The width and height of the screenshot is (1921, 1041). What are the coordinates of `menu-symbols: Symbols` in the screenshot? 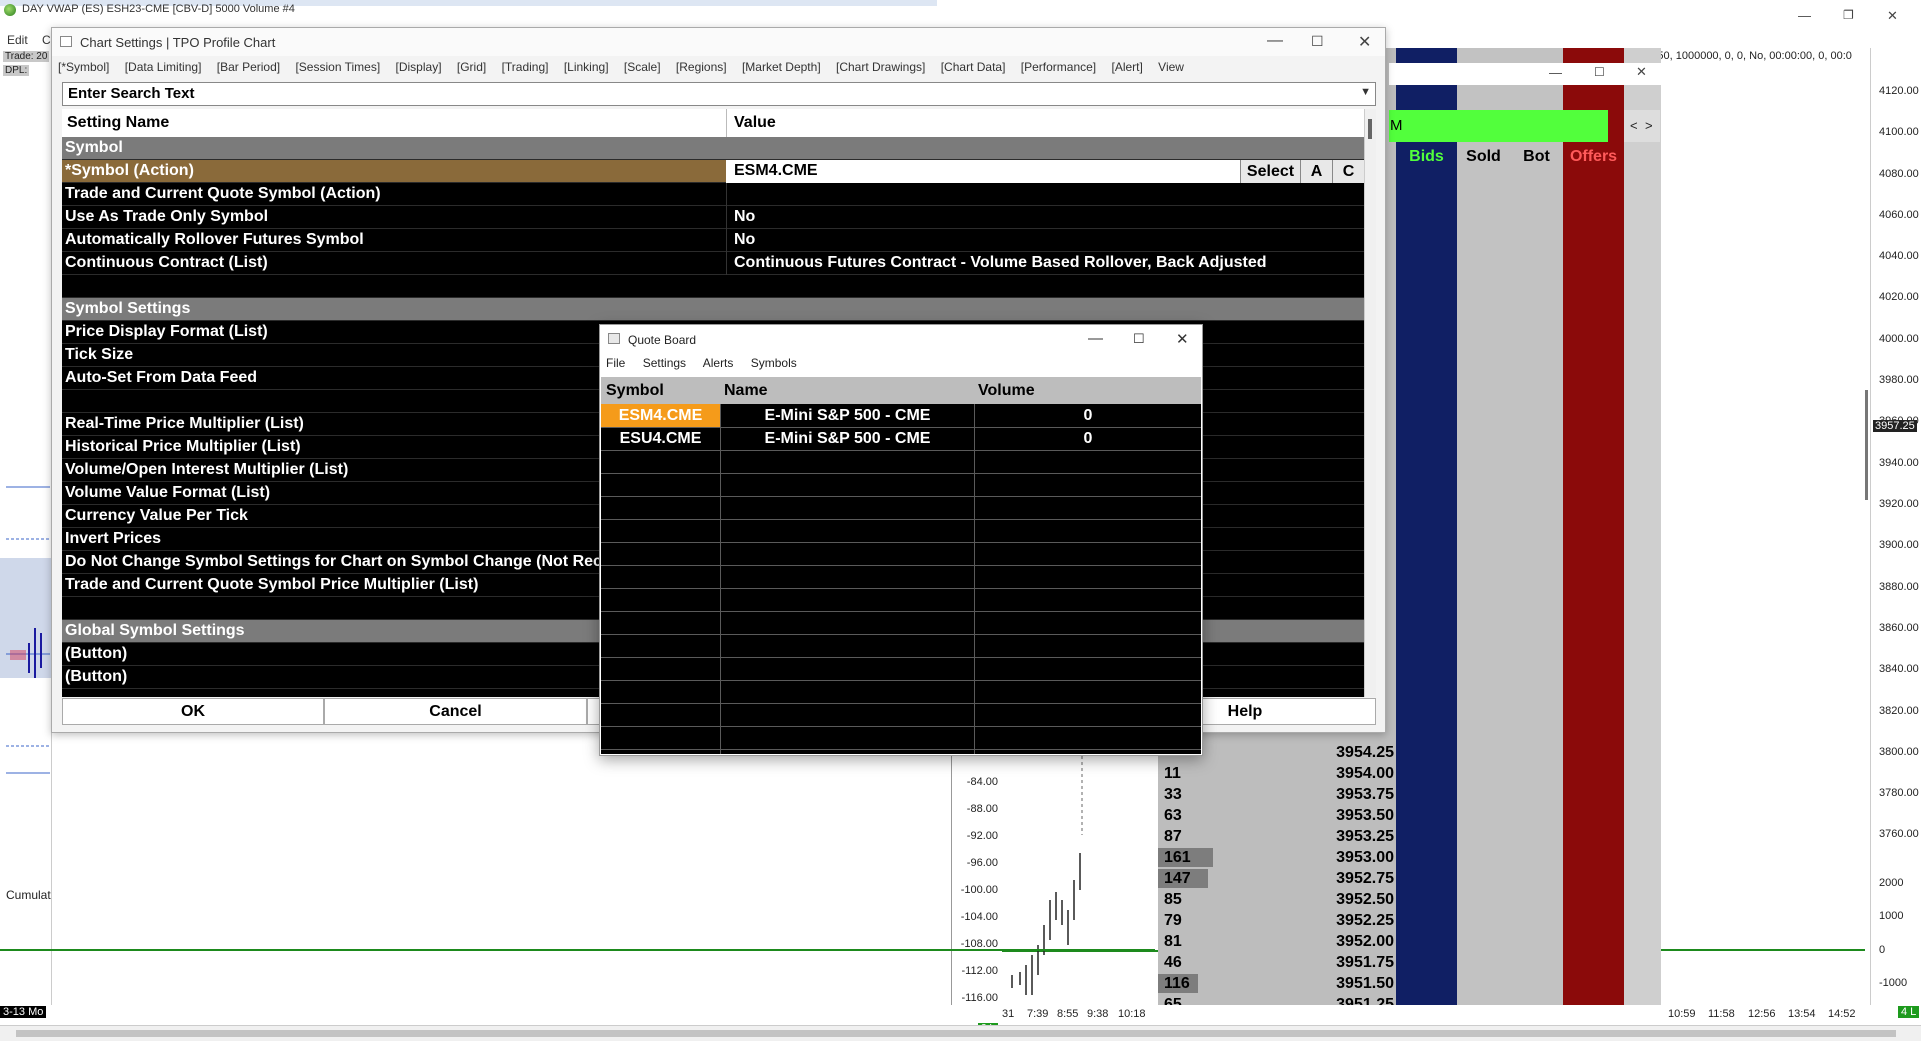 It's located at (774, 363).